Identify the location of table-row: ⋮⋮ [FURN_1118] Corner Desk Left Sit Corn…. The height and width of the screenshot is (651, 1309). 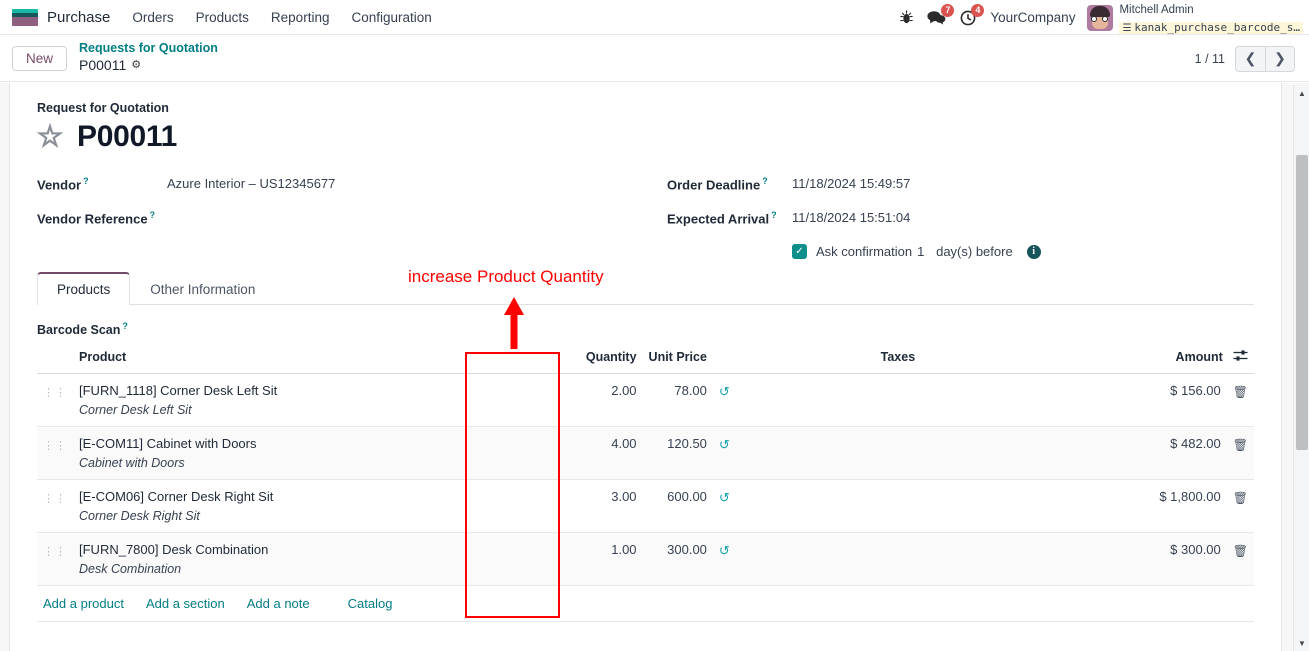
(645, 400).